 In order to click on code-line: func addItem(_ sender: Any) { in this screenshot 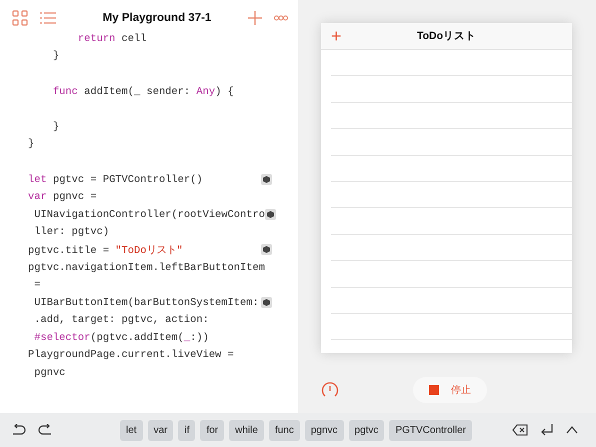, I will do `click(143, 92)`.